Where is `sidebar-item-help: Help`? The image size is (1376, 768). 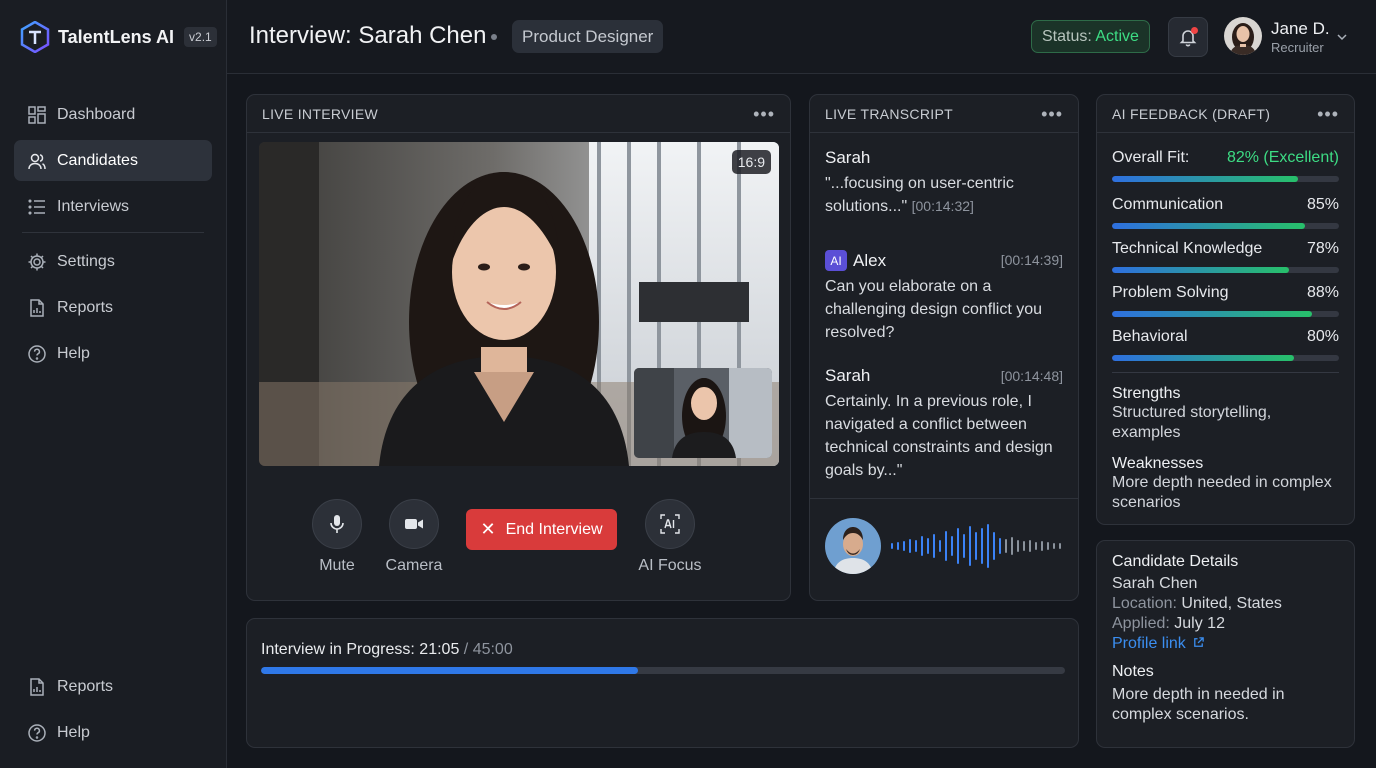 sidebar-item-help: Help is located at coordinates (113, 353).